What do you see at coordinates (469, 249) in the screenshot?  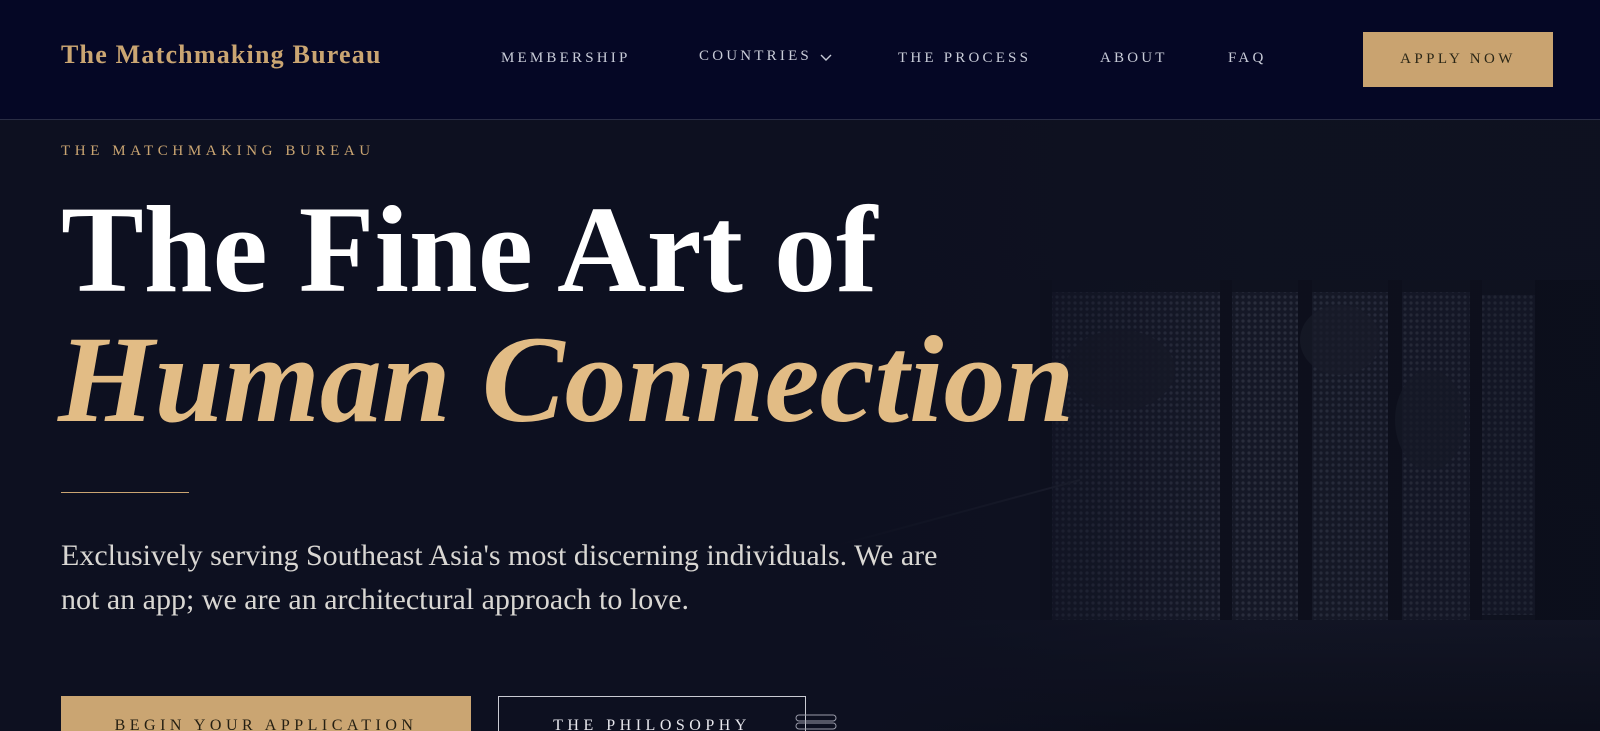 I see `hero-title-line-1: The Fine Art of` at bounding box center [469, 249].